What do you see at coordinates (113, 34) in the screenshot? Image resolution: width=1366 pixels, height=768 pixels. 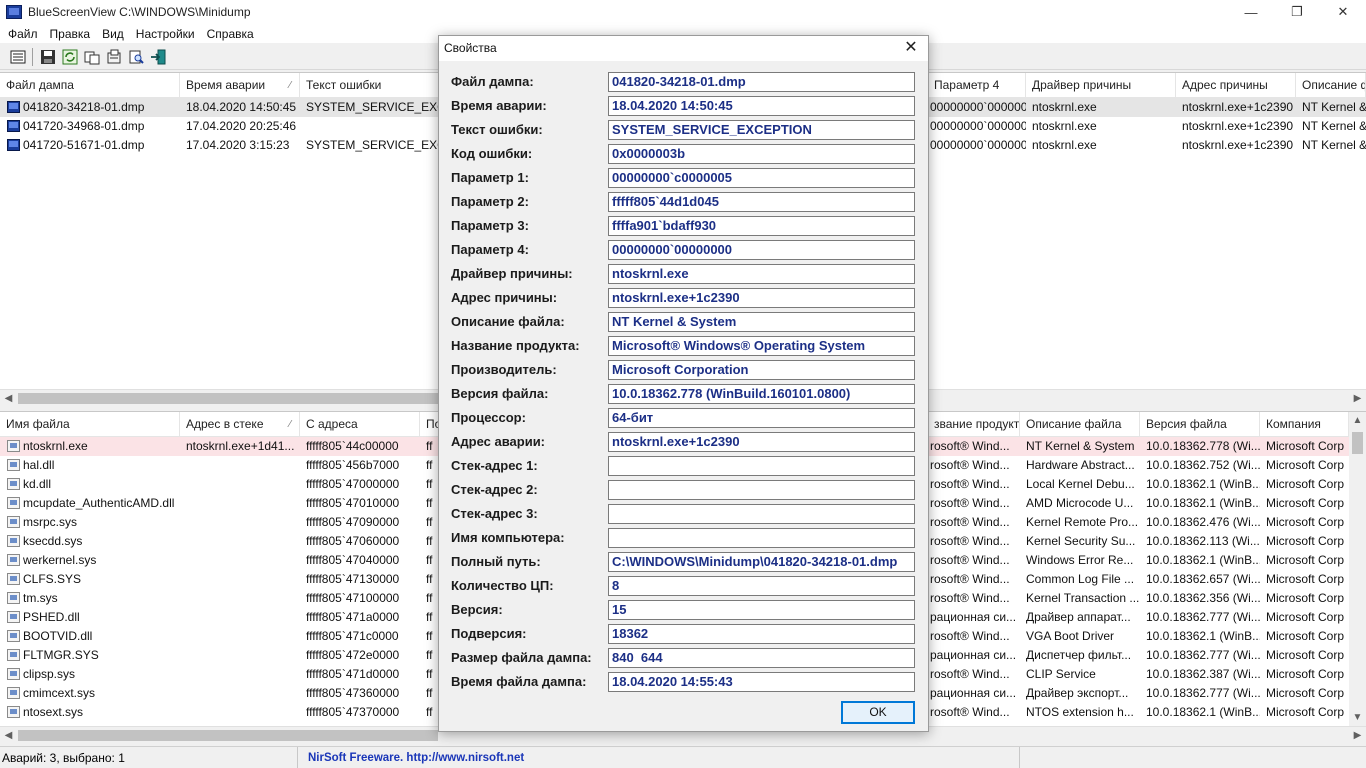 I see `menu-view: Вид` at bounding box center [113, 34].